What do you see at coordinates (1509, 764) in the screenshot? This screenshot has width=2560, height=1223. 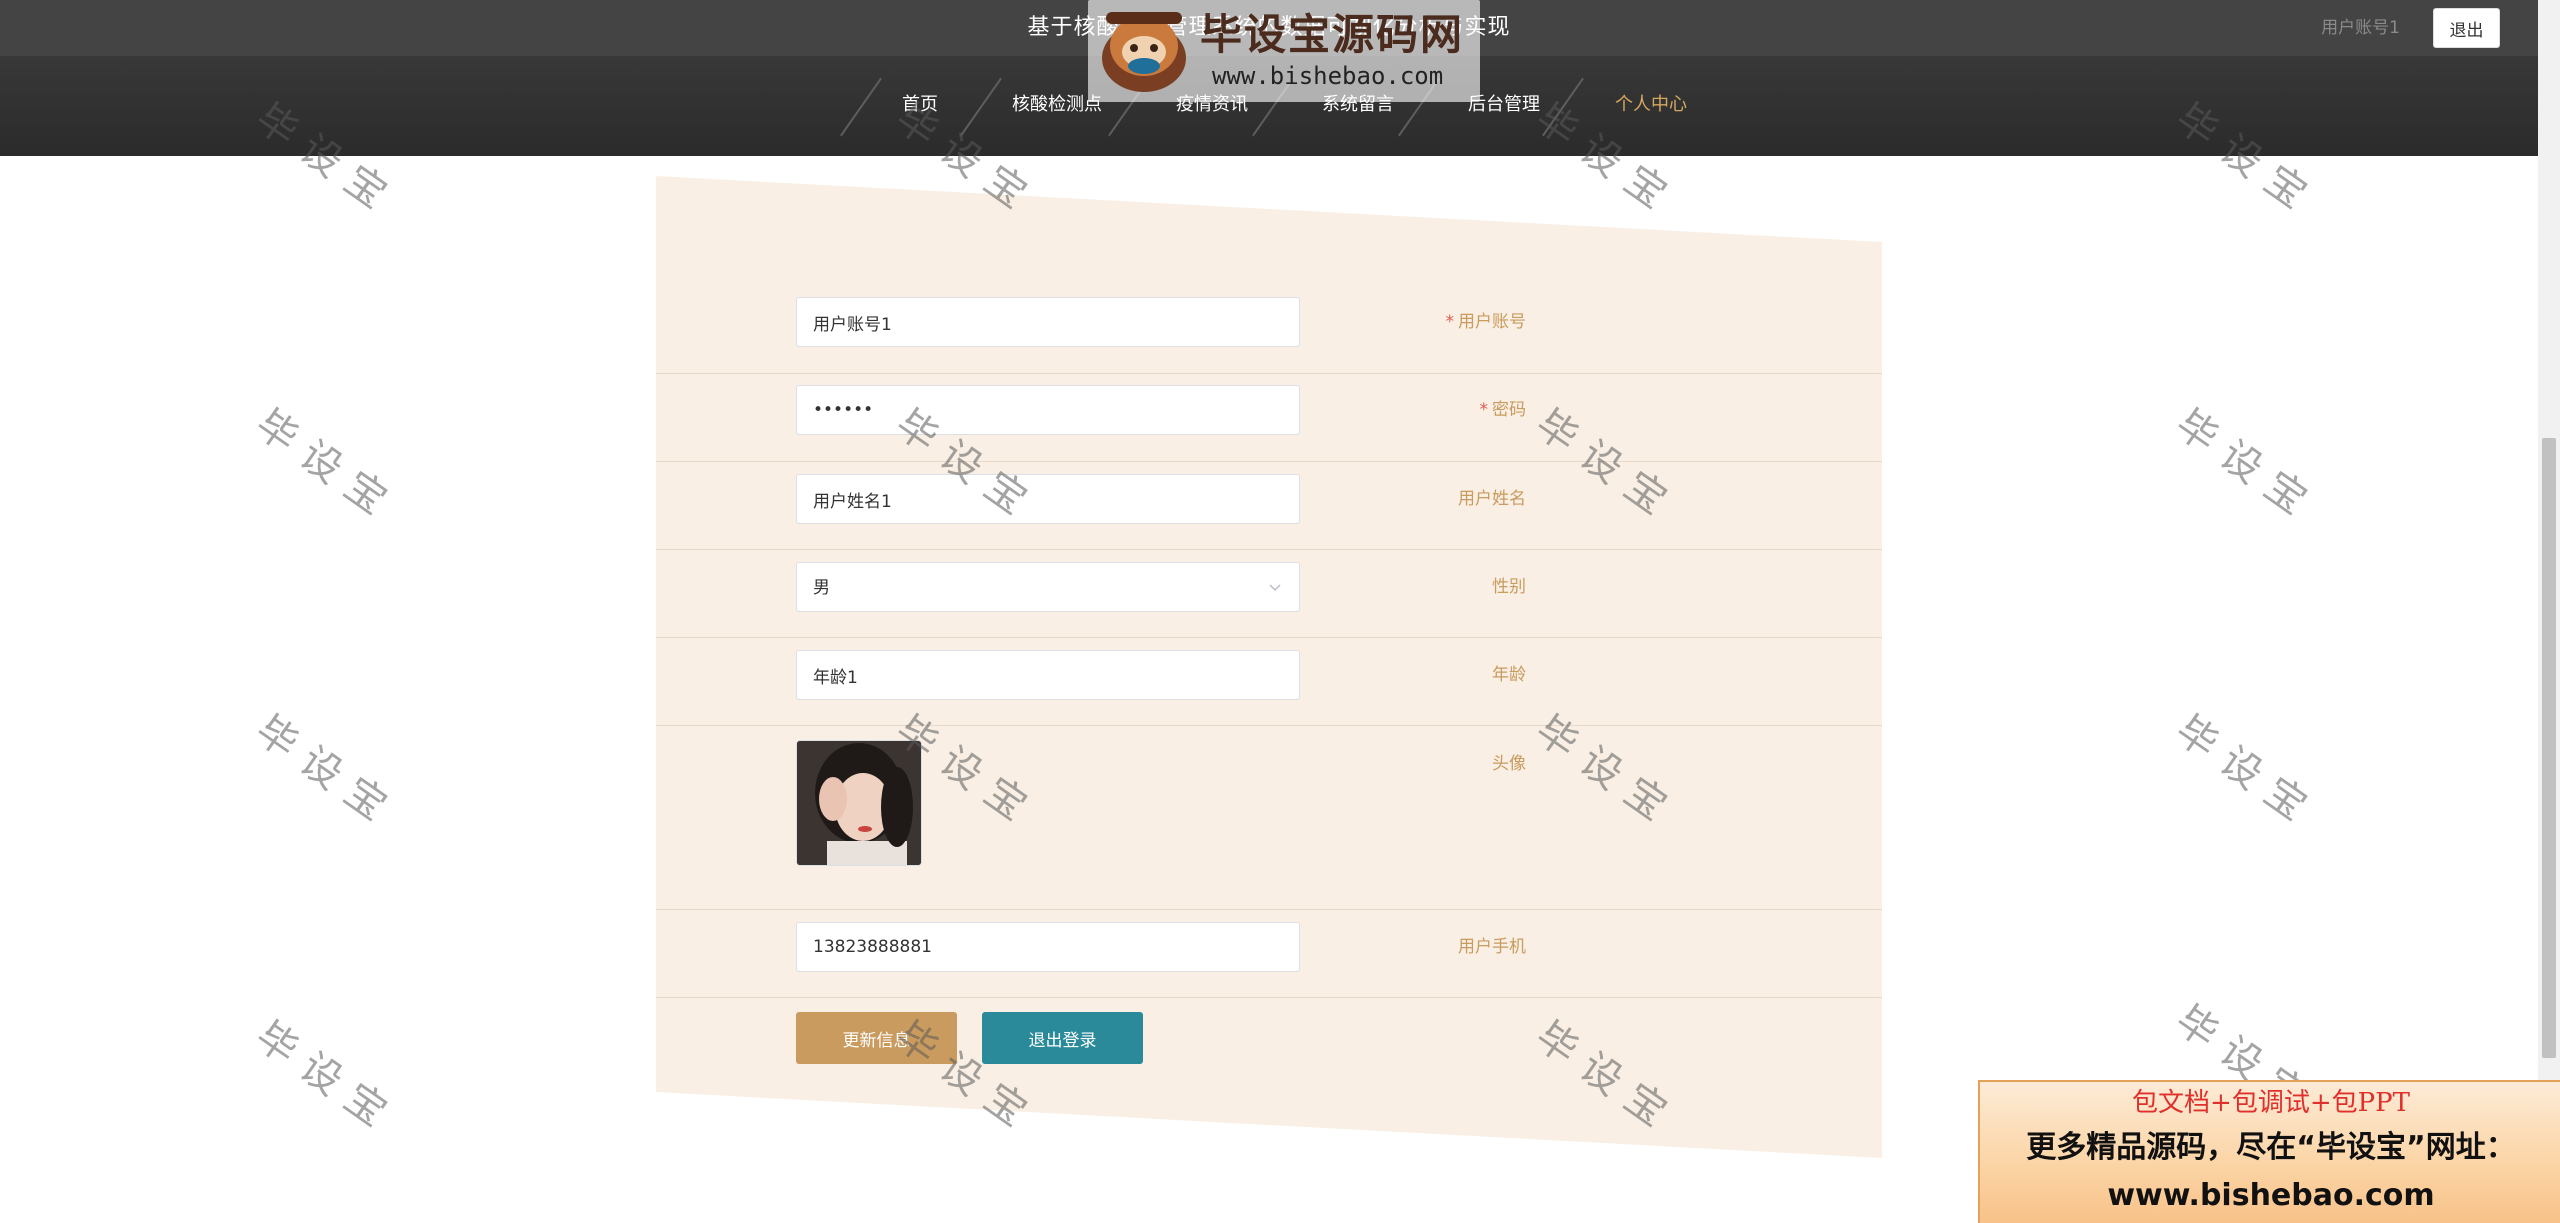 I see `avatar-label: 头像` at bounding box center [1509, 764].